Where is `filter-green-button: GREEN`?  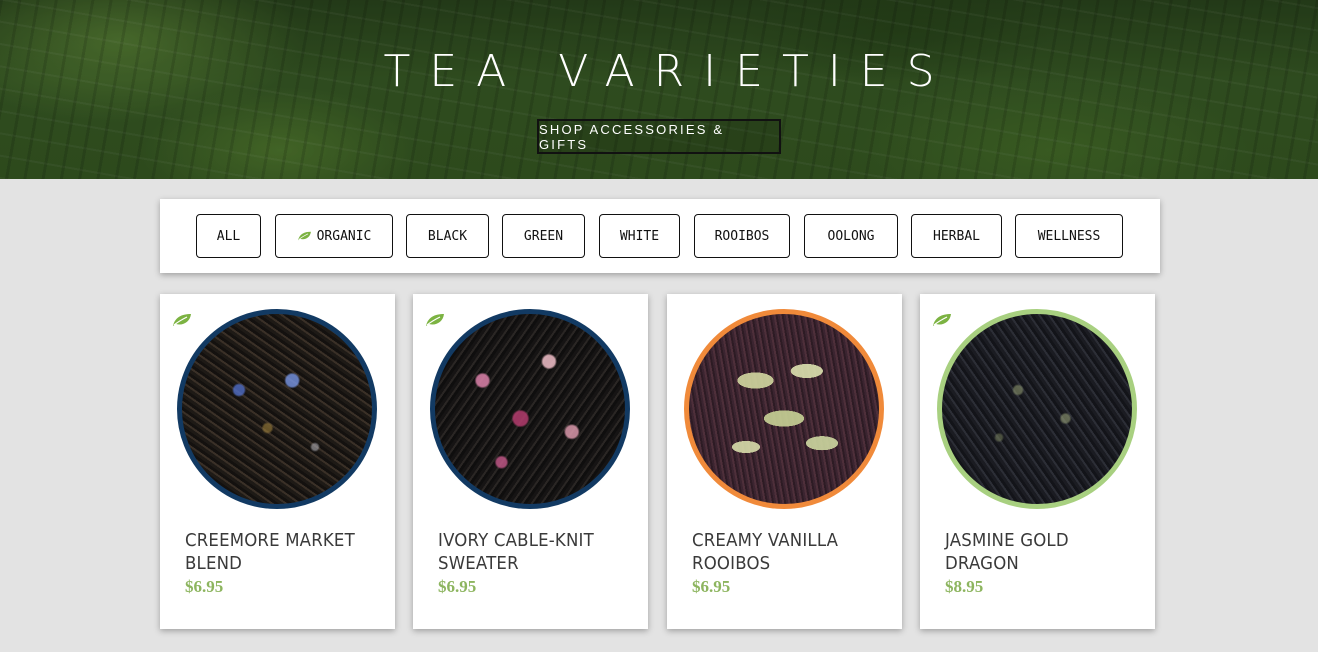
filter-green-button: GREEN is located at coordinates (543, 236).